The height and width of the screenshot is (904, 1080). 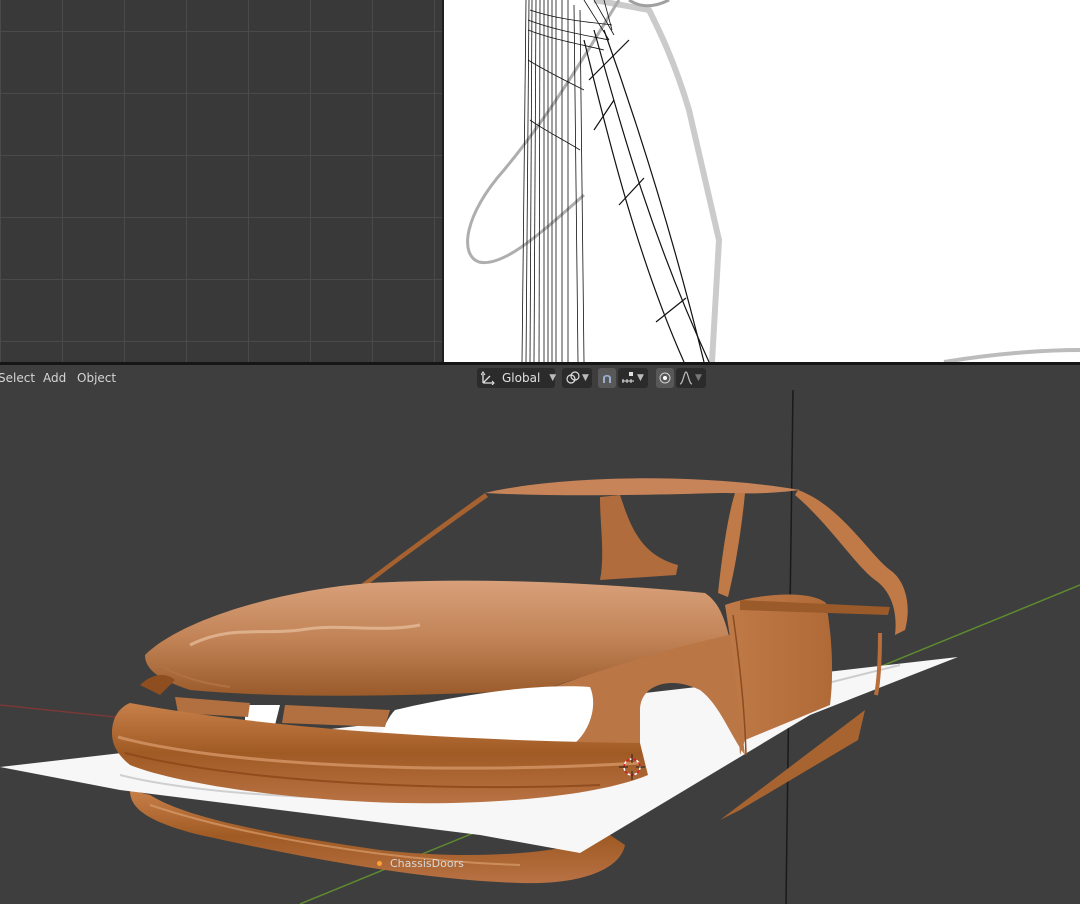 I want to click on object-origin-dot, so click(x=379, y=863).